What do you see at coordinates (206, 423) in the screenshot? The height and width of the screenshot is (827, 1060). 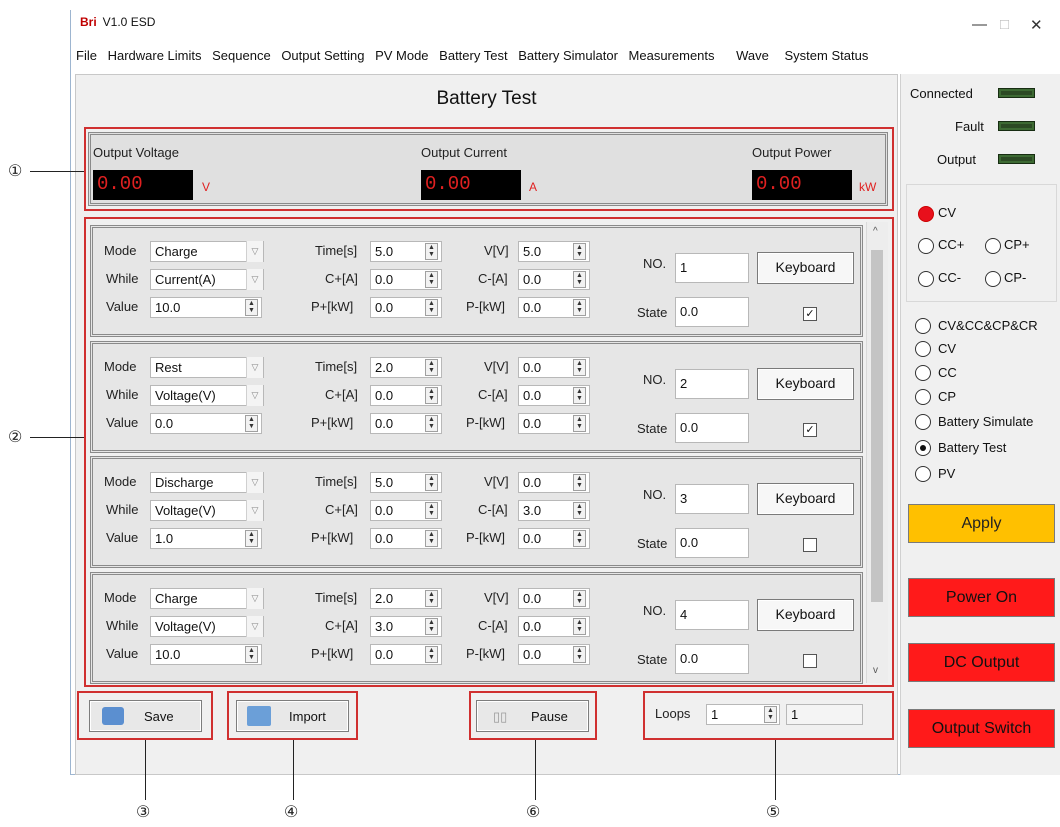 I see `value-input: 0.0 ▲ ▼` at bounding box center [206, 423].